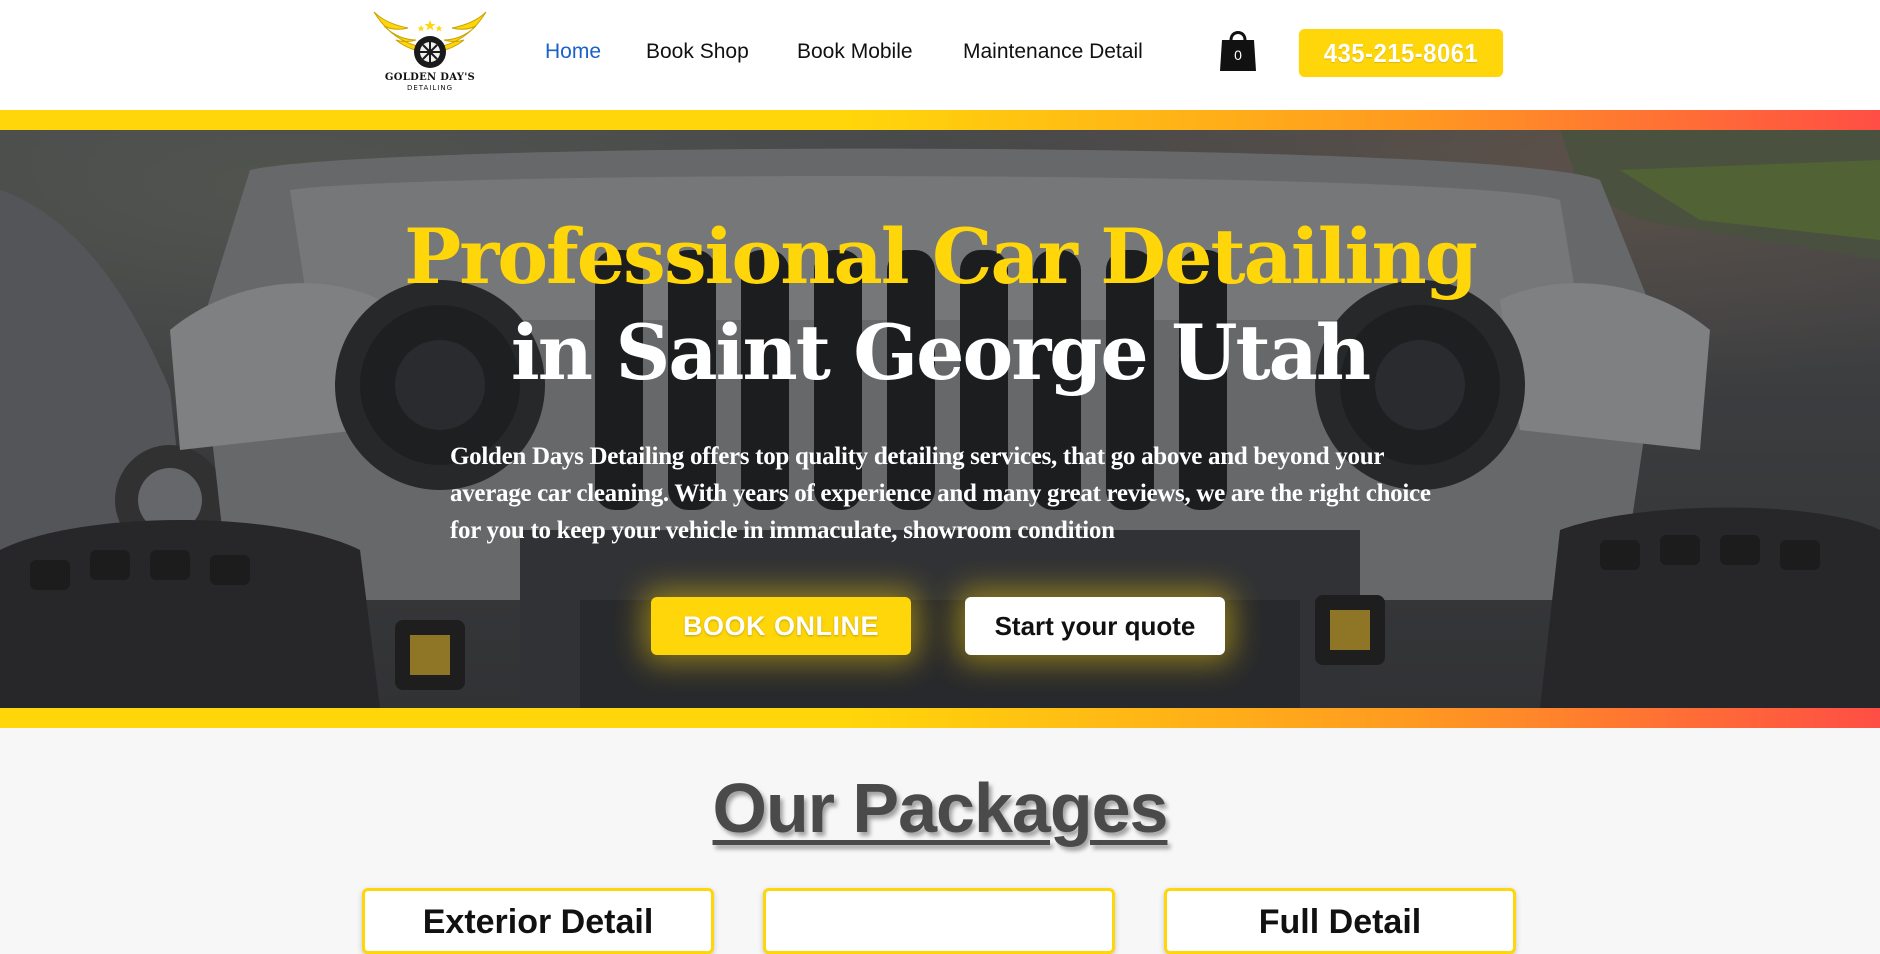  I want to click on package-card-middle, so click(939, 921).